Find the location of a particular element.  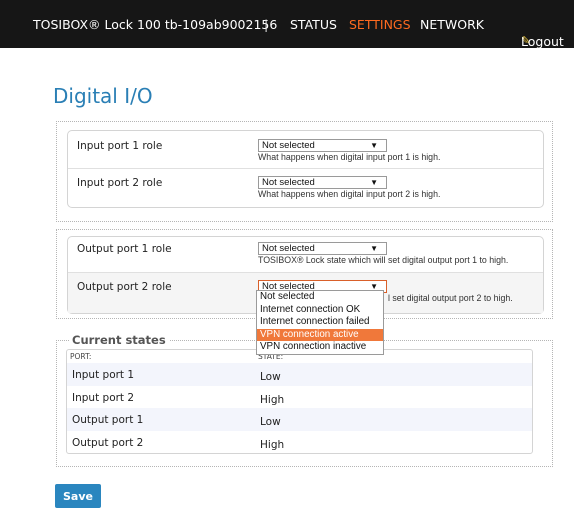

nav-status-link: STATUS is located at coordinates (313, 24).